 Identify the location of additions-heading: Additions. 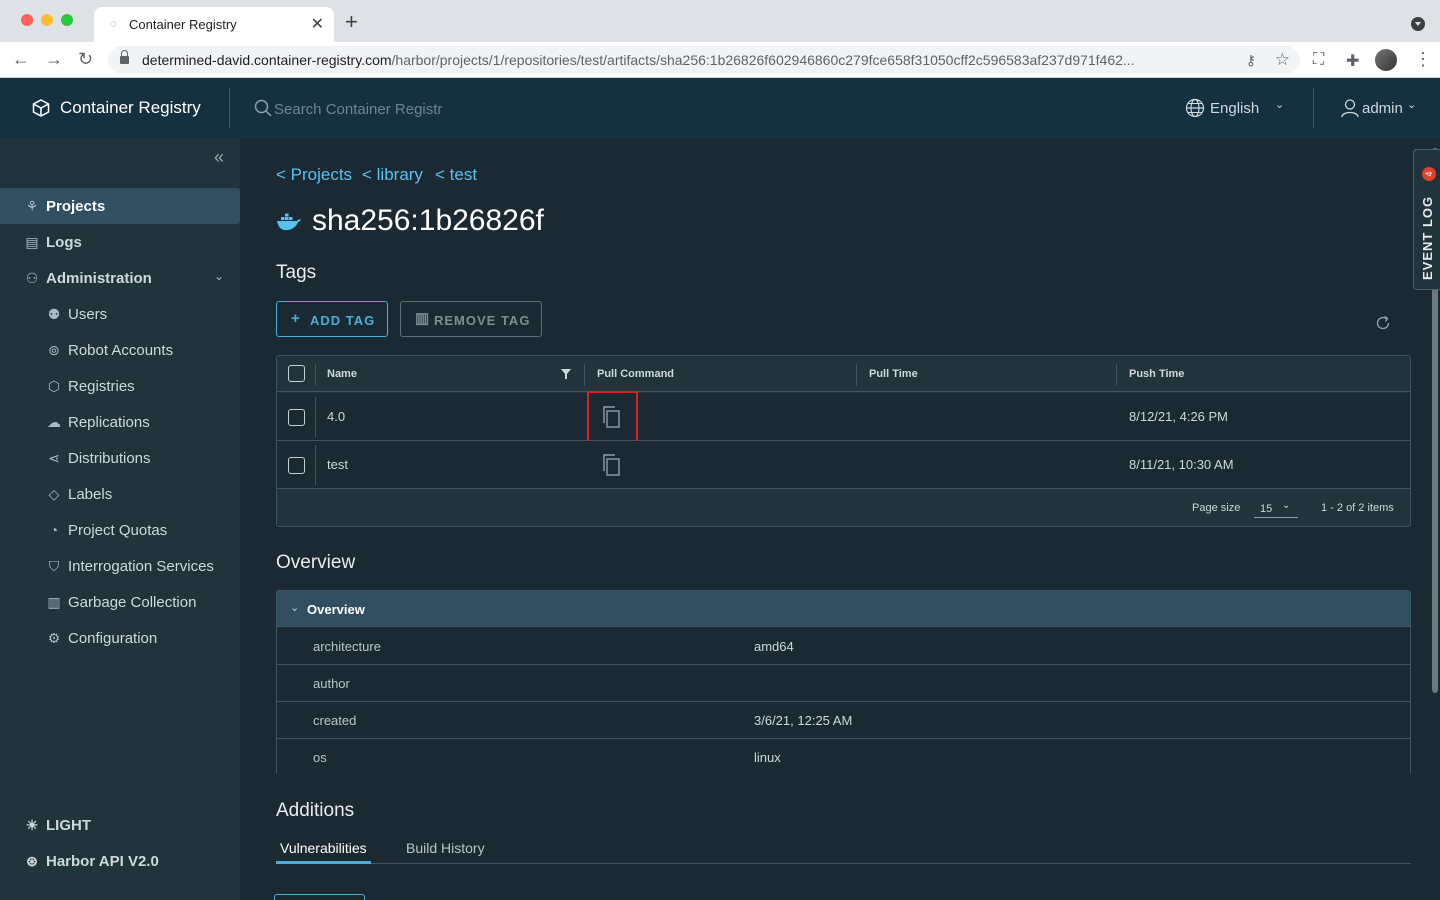
(315, 810).